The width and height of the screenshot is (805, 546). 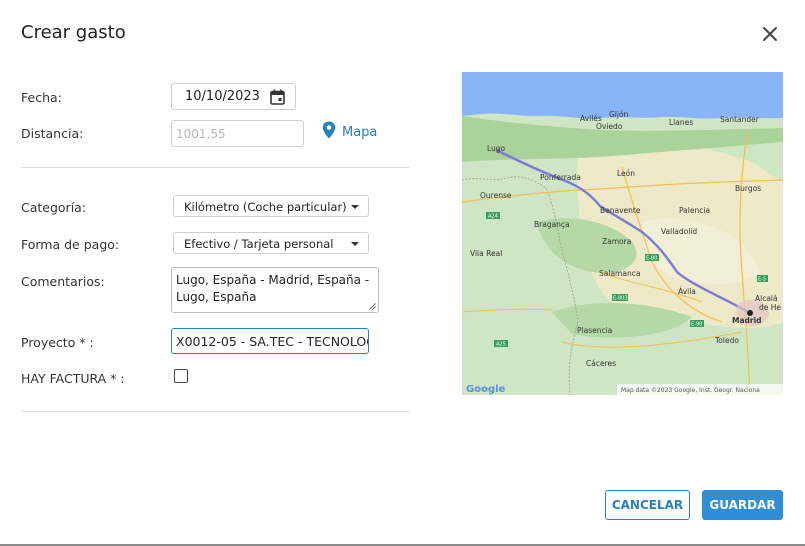 I want to click on categoria-select: Kilómetro (Coche particular), so click(x=271, y=206).